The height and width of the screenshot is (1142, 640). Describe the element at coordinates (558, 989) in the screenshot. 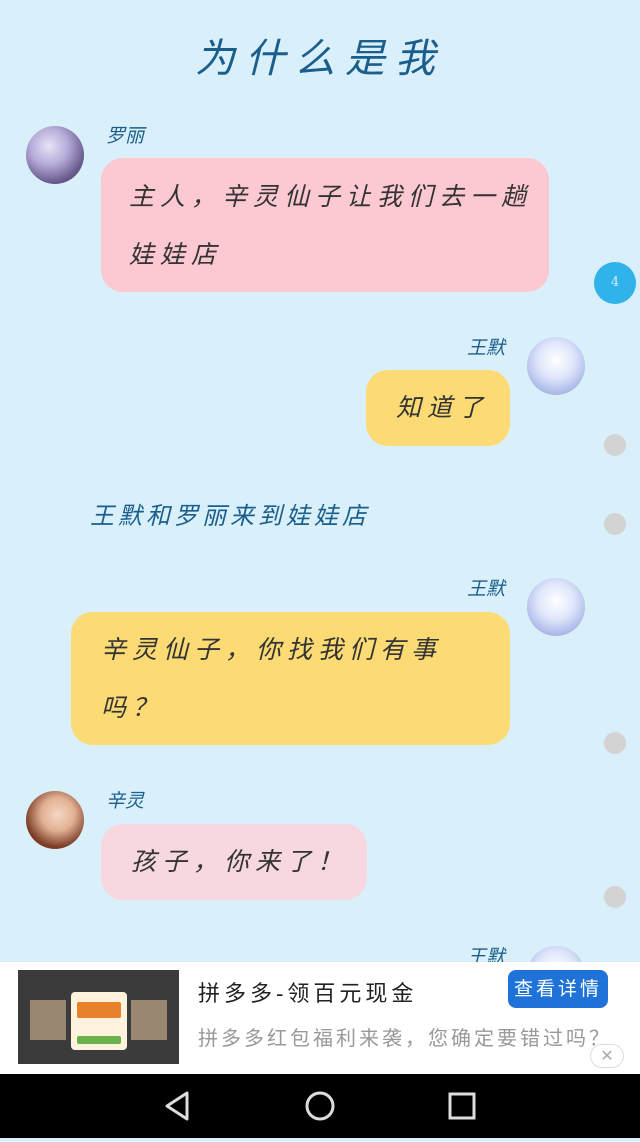

I see `view-details-button: 查看详情` at that location.